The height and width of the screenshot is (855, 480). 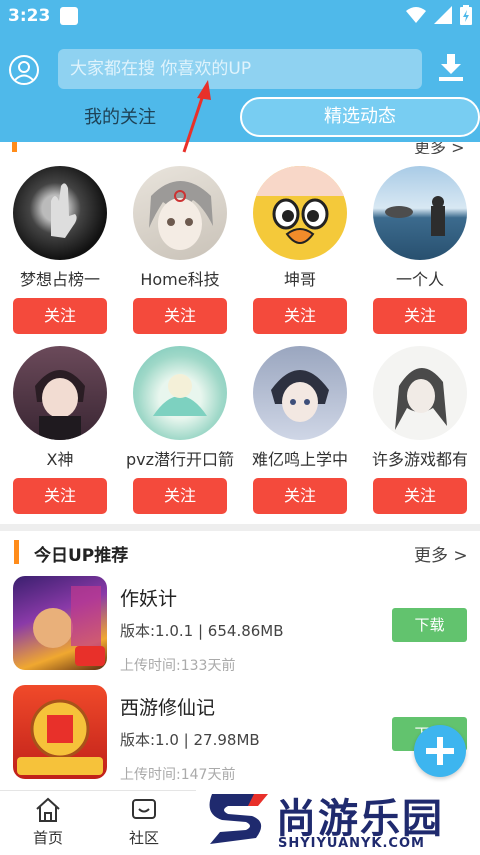 What do you see at coordinates (451, 68) in the screenshot?
I see `download-icon` at bounding box center [451, 68].